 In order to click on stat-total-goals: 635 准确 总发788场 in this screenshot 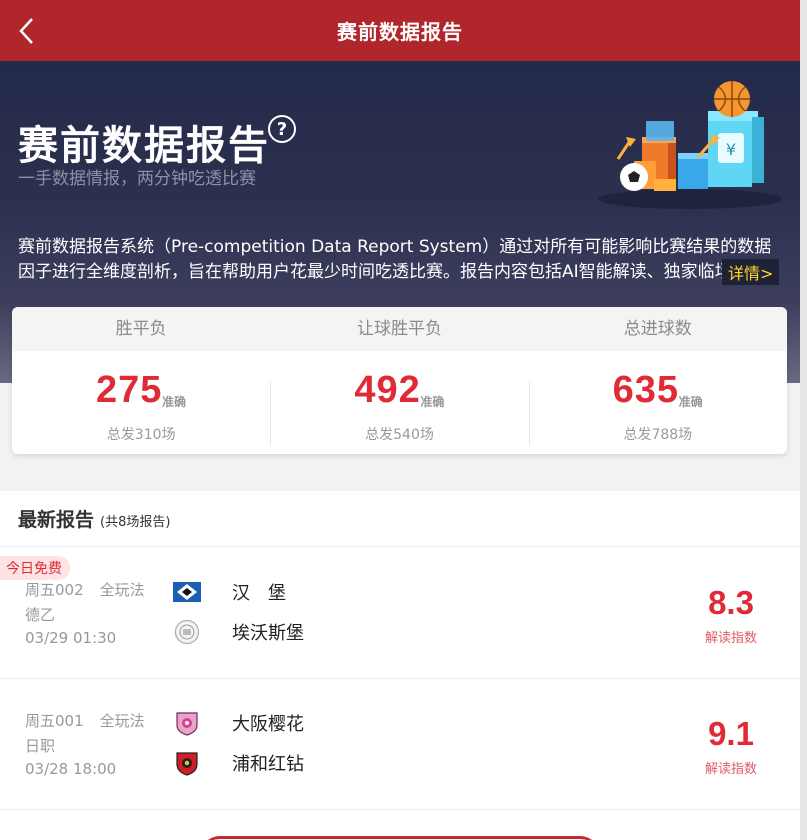, I will do `click(657, 402)`.